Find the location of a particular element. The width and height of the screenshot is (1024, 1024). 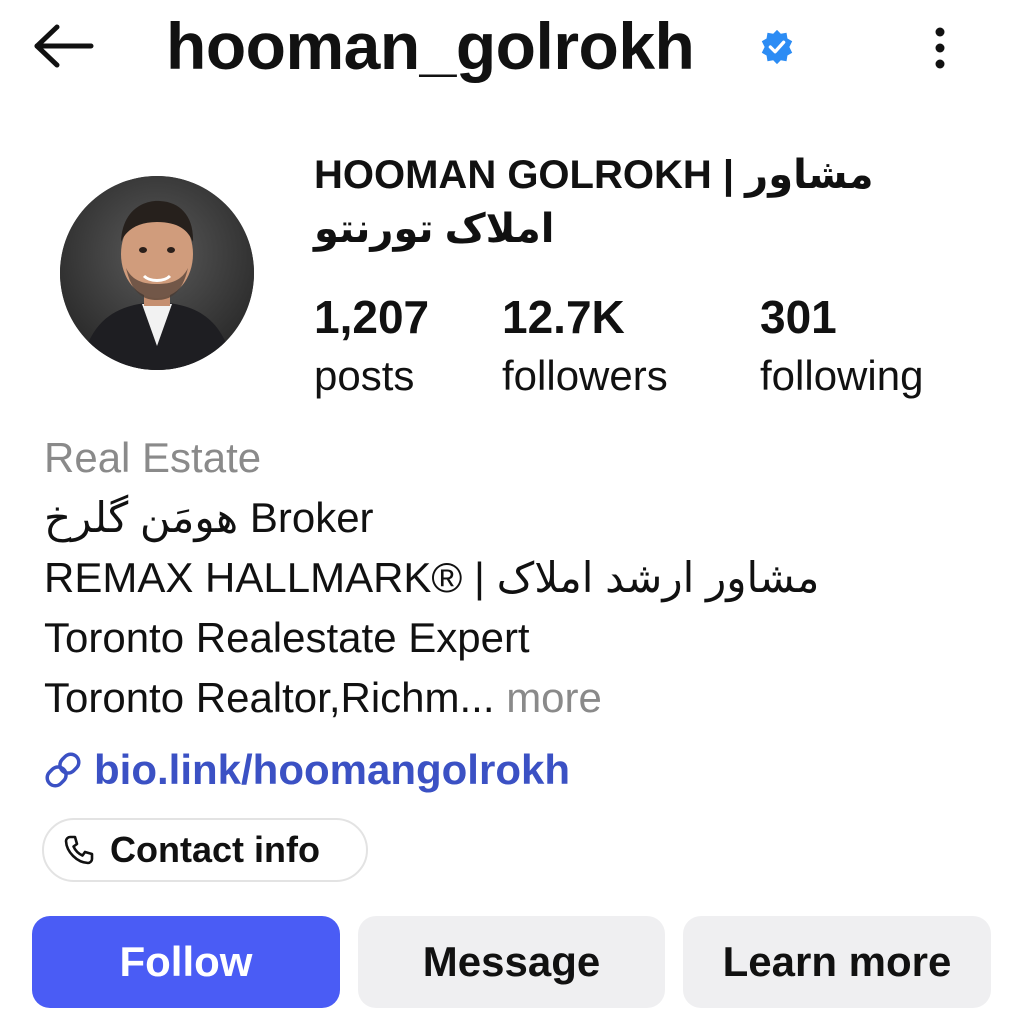

followers-stat: 12.7K followers is located at coordinates (585, 347).